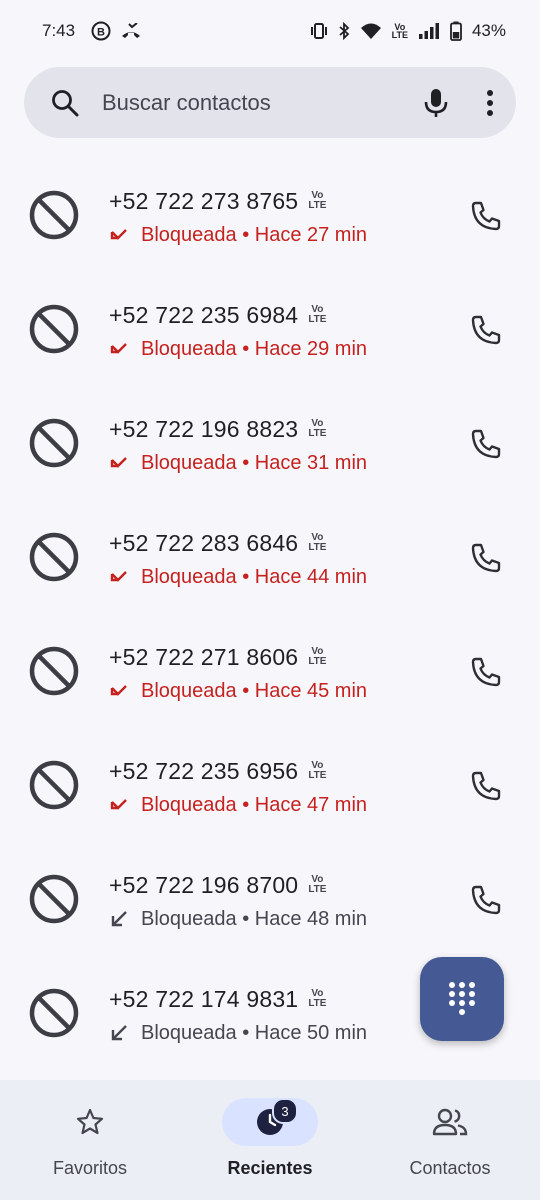  I want to click on search-input: Buscar contactos, so click(262, 103).